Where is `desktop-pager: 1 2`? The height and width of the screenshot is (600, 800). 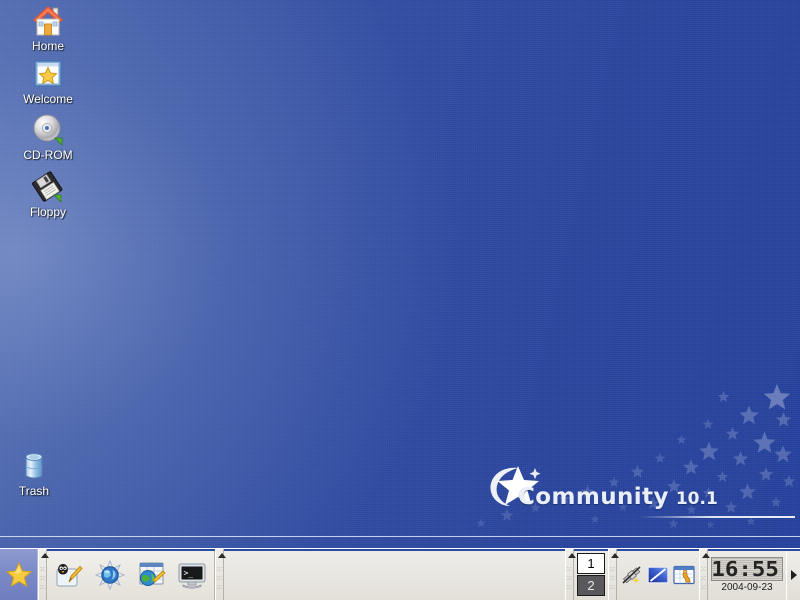 desktop-pager: 1 2 is located at coordinates (591, 574).